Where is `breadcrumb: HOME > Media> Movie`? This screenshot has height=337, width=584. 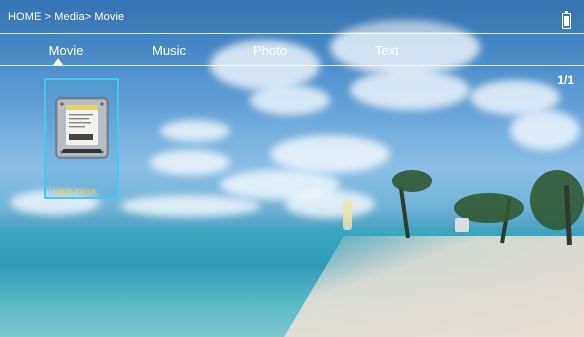 breadcrumb: HOME > Media> Movie is located at coordinates (66, 17).